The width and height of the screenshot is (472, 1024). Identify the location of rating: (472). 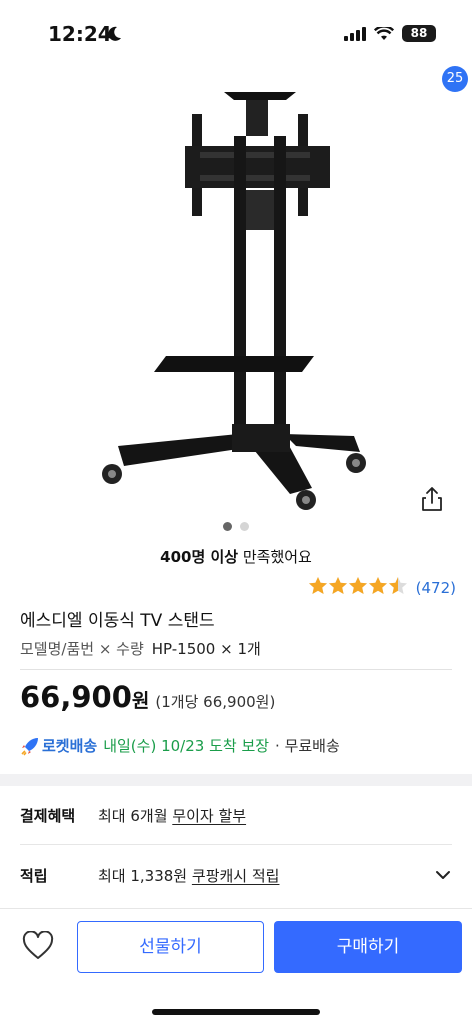
(382, 588).